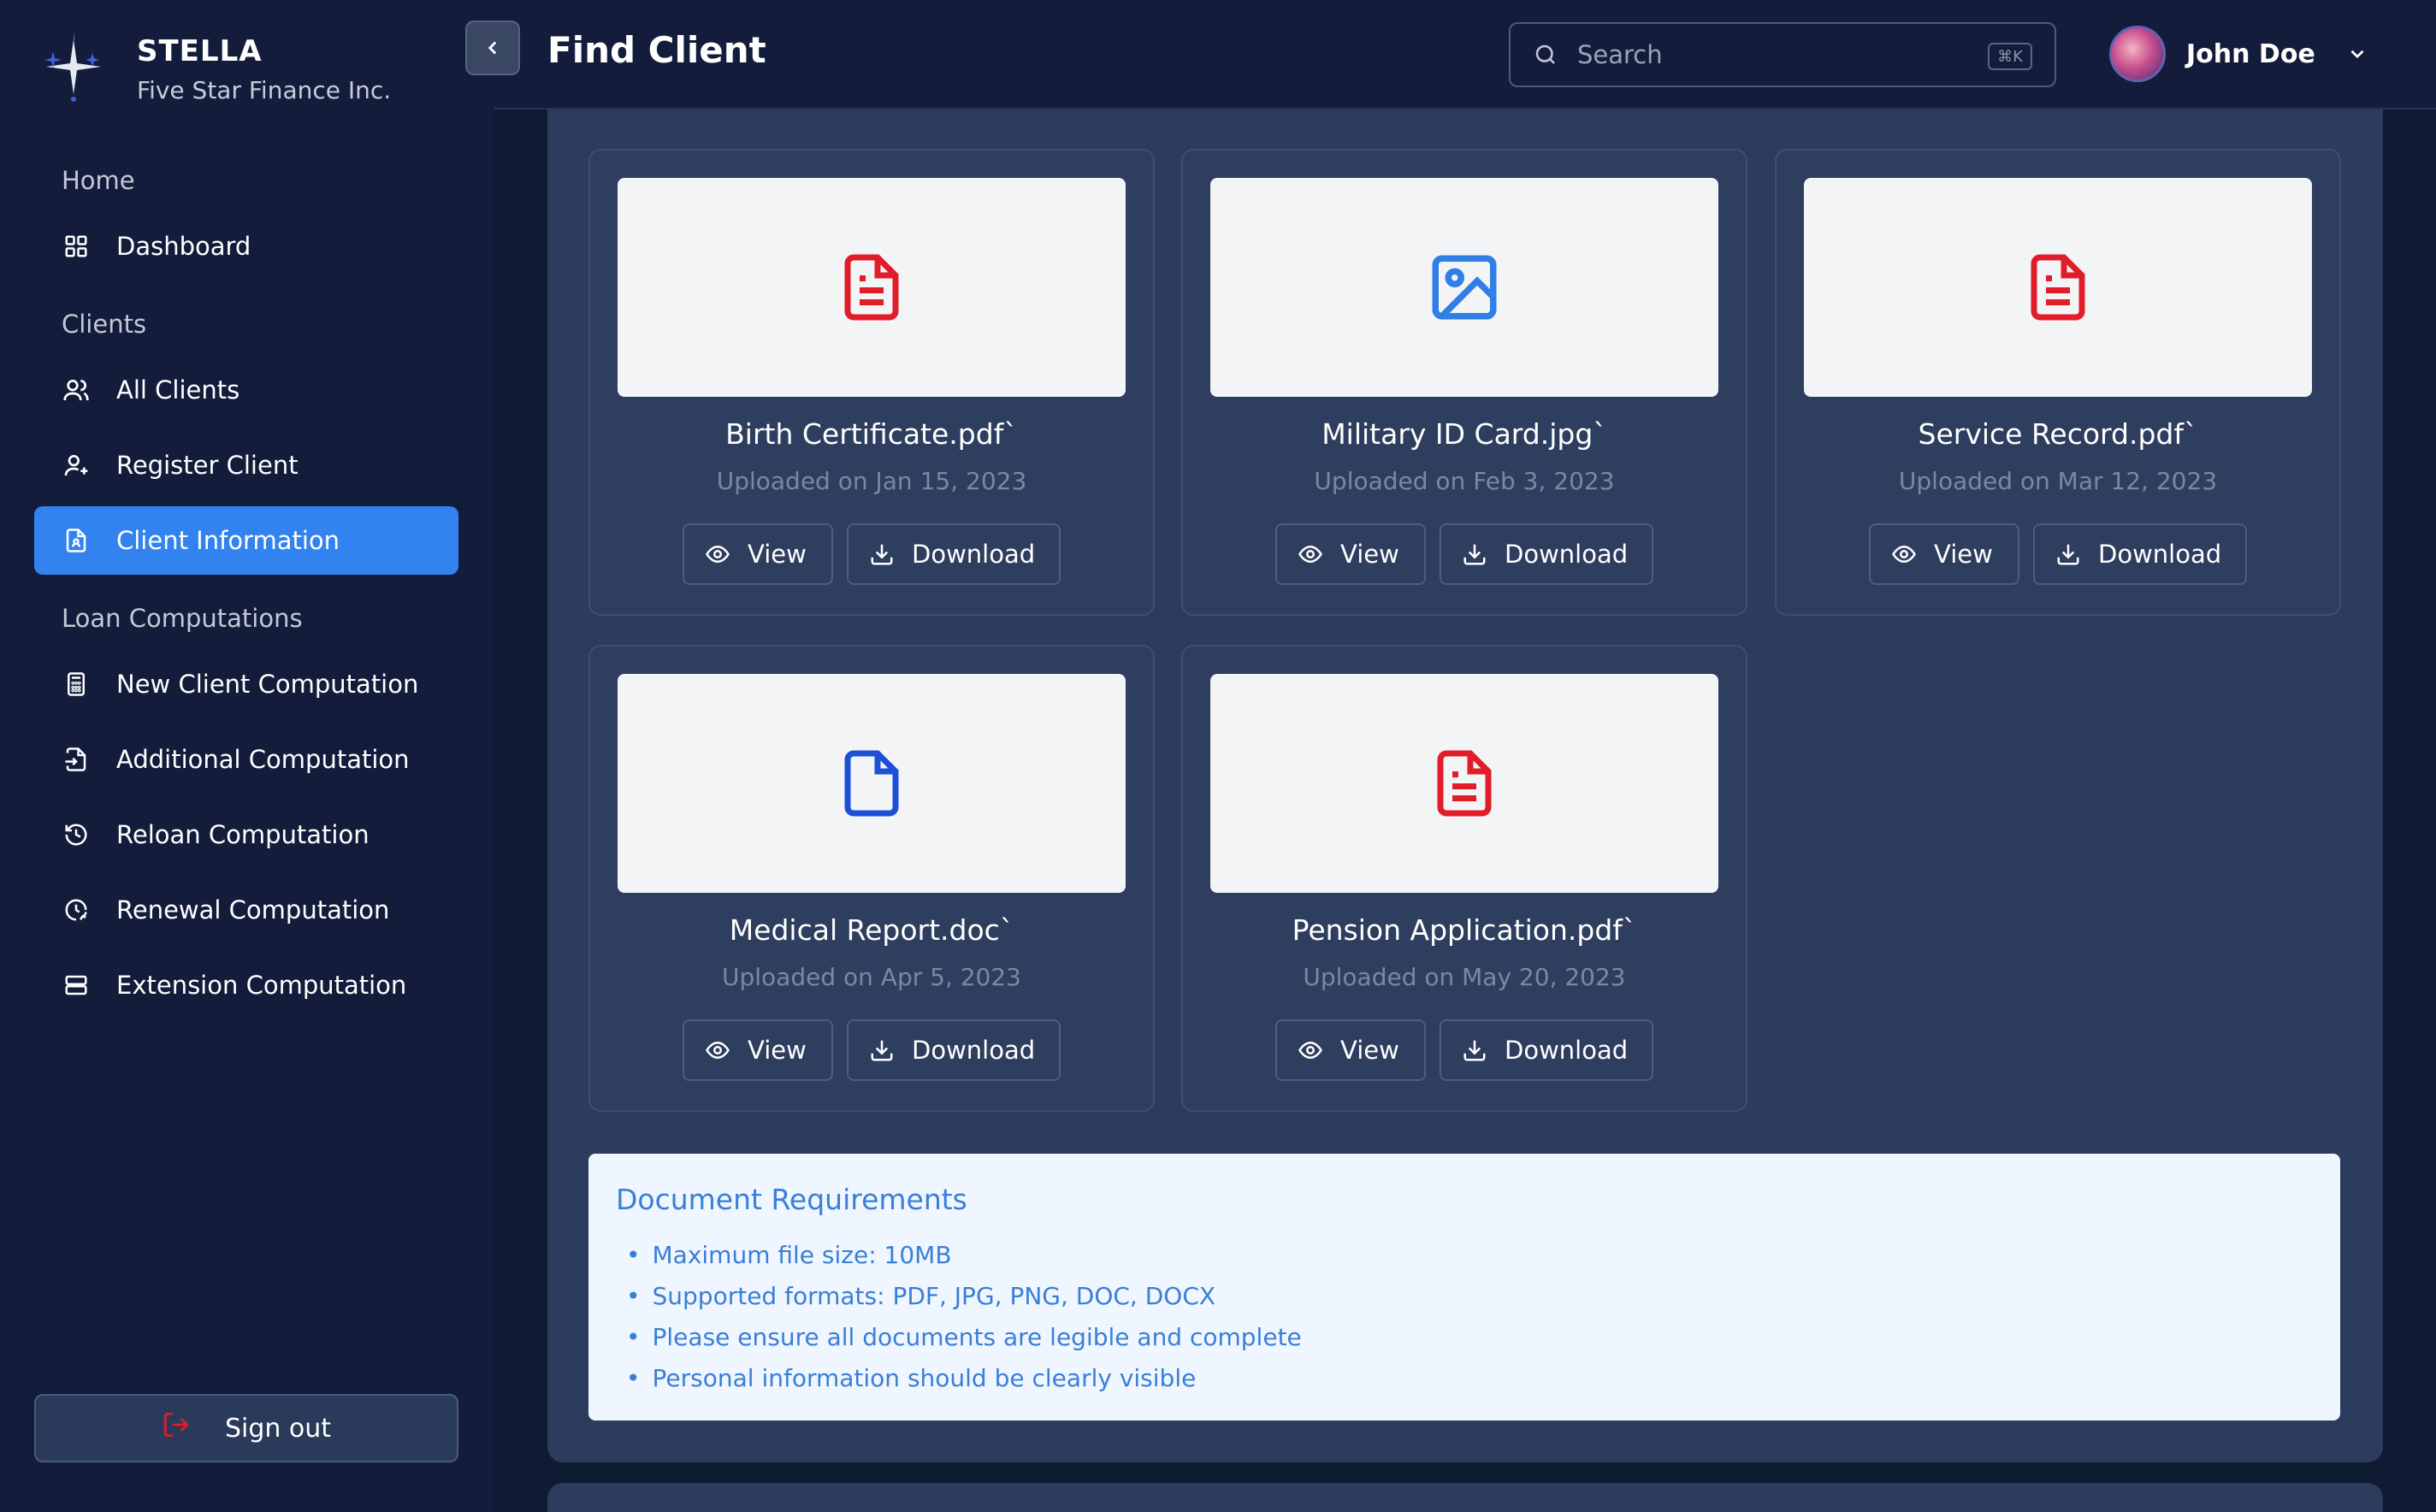 Image resolution: width=2436 pixels, height=1512 pixels. I want to click on search-icon, so click(1545, 54).